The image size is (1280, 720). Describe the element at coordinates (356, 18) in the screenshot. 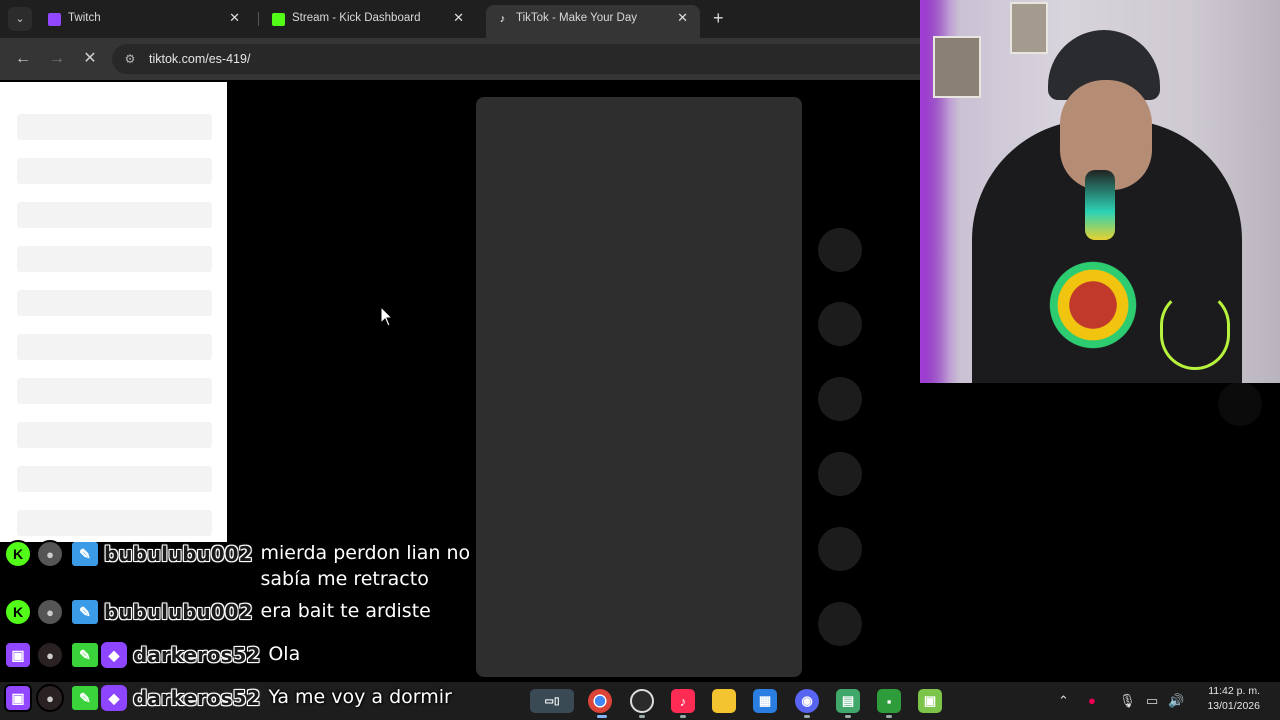

I see `tab-title: Stream - Kick Dashboard` at that location.